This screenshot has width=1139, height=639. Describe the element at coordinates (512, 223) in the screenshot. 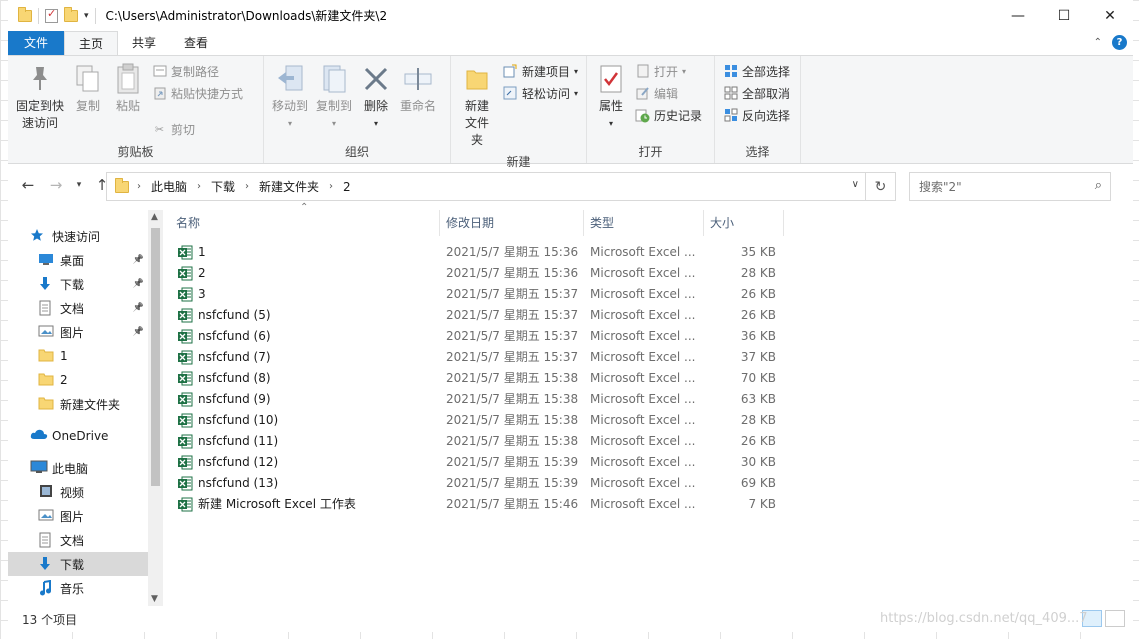

I see `column-date-modified: 修改日期` at that location.